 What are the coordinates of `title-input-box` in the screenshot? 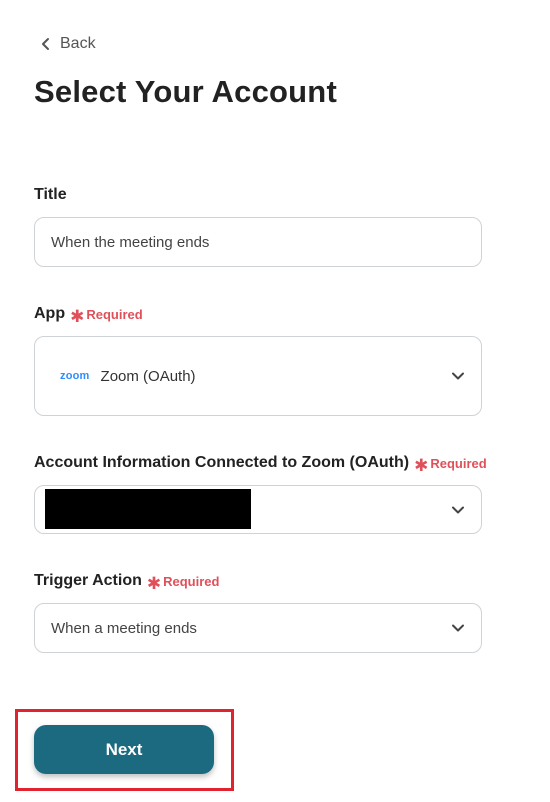 It's located at (258, 242).